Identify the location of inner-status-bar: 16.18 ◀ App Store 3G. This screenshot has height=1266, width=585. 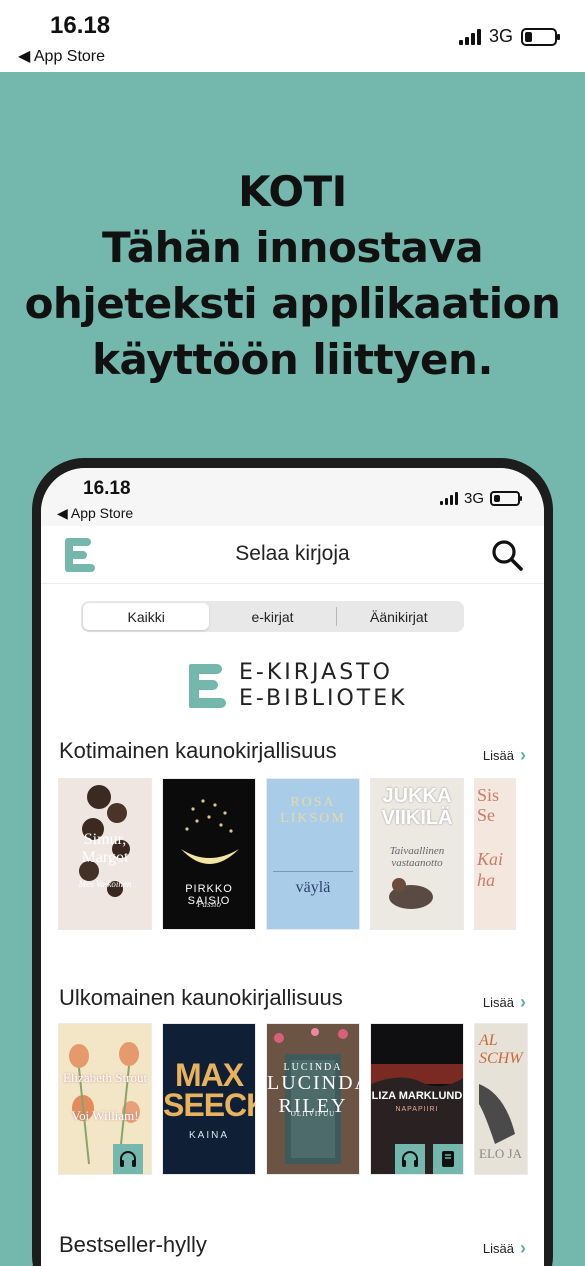
(292, 497).